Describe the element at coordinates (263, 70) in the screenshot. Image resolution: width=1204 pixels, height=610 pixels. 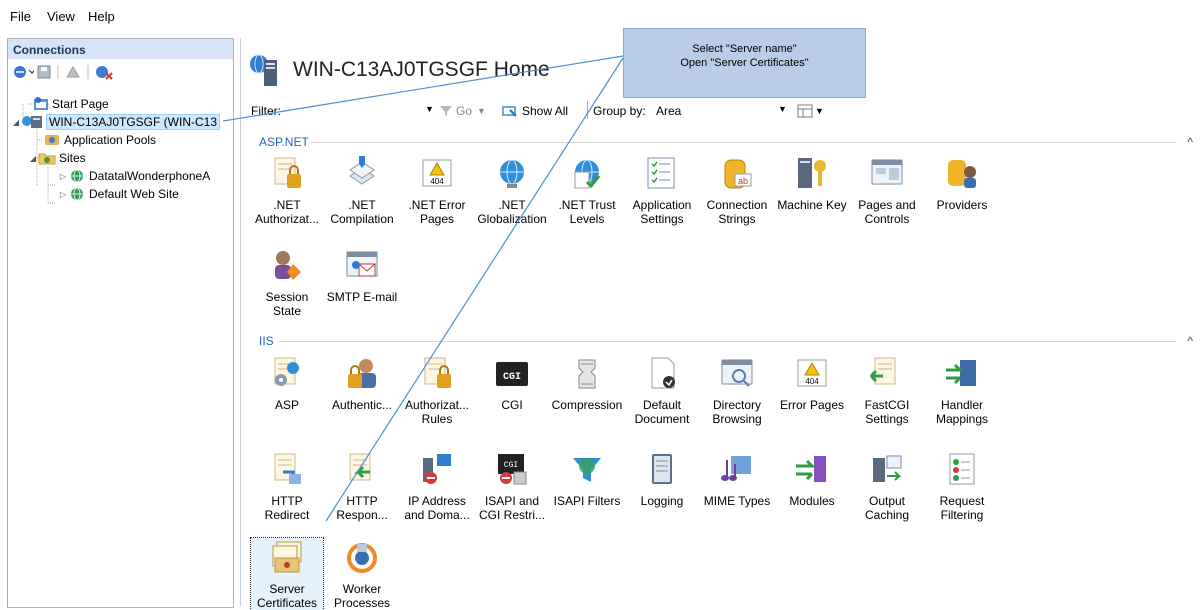
I see `server-home-icon` at that location.